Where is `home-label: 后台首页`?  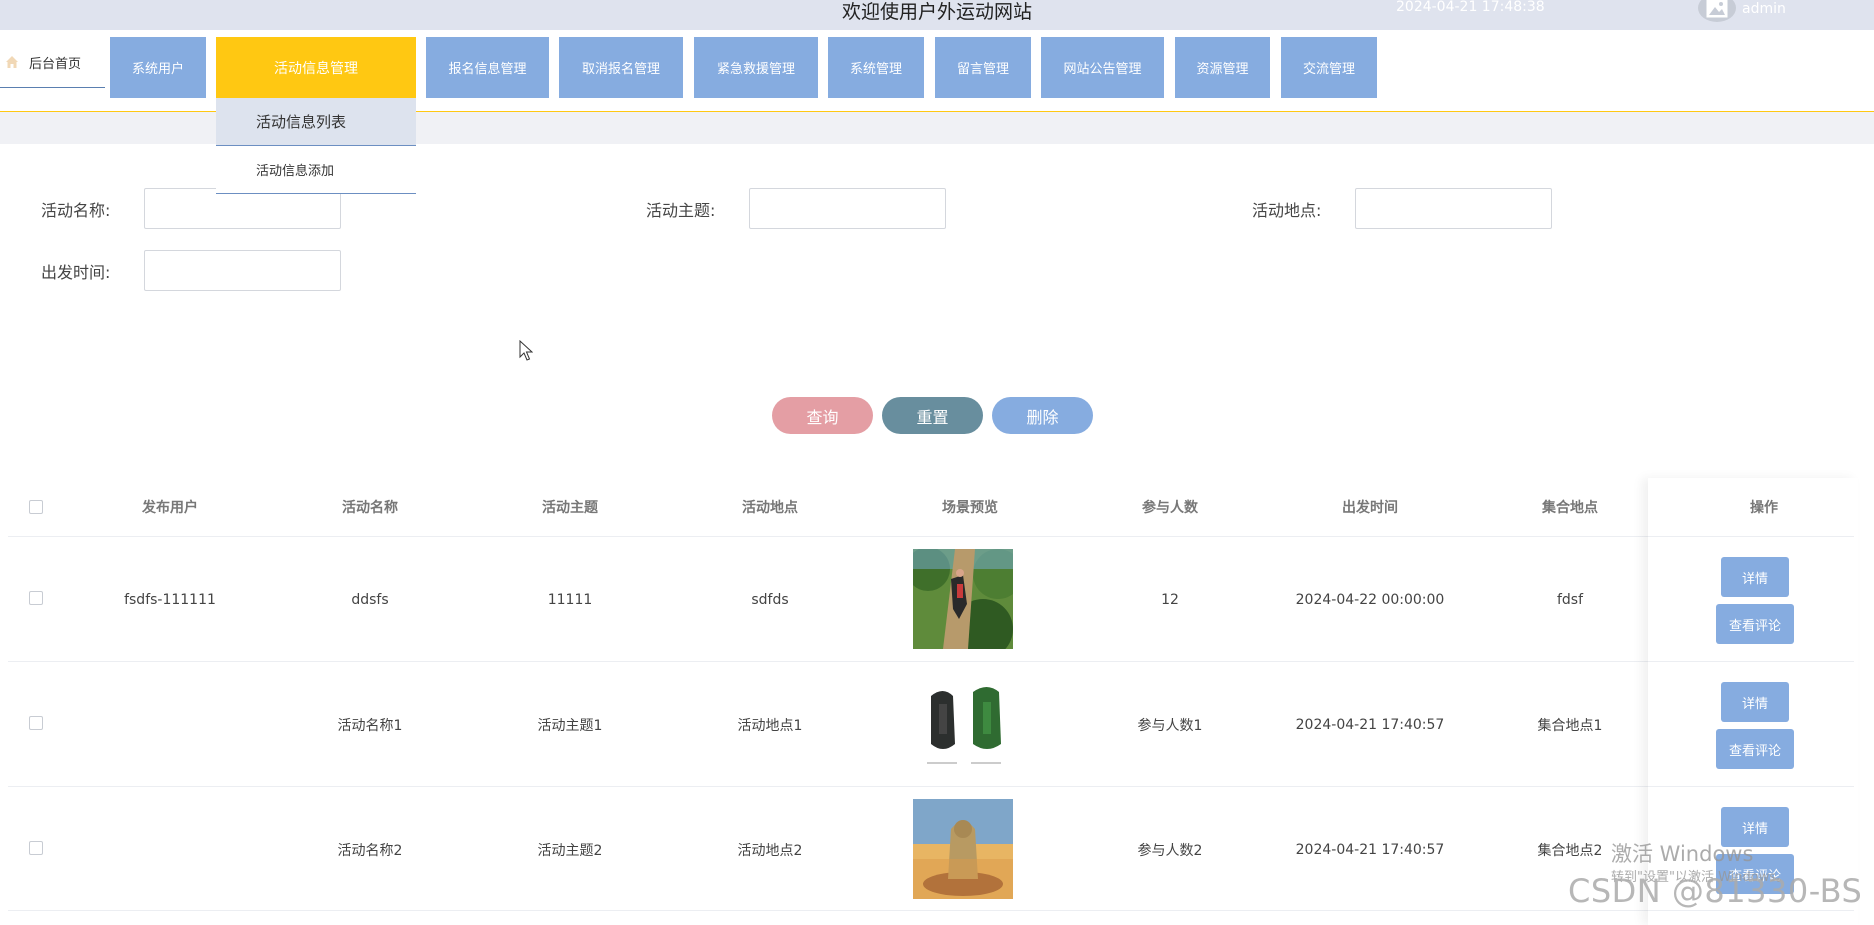
home-label: 后台首页 is located at coordinates (55, 64).